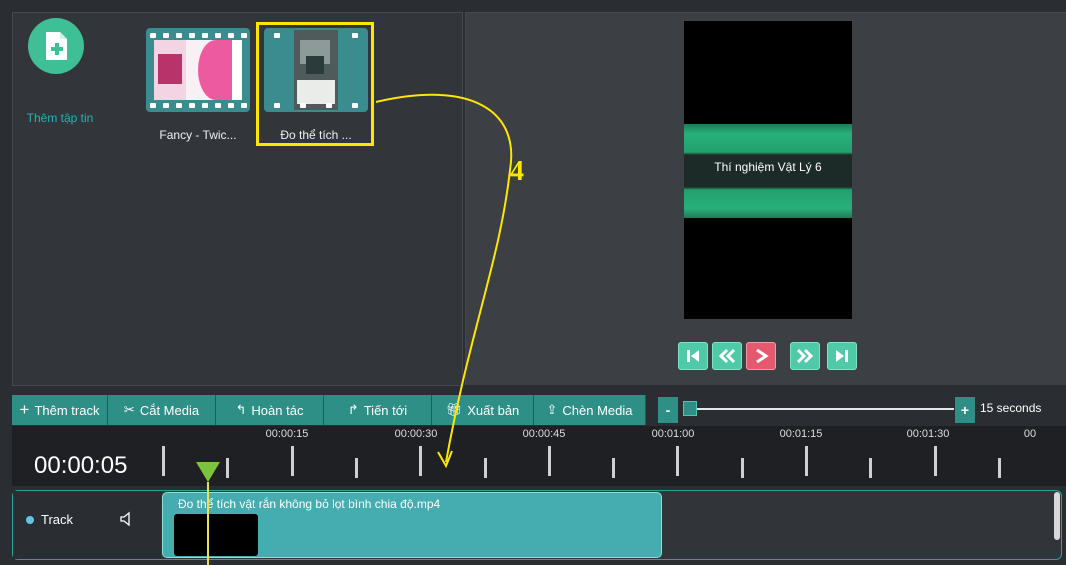  I want to click on playhead-marker, so click(208, 472).